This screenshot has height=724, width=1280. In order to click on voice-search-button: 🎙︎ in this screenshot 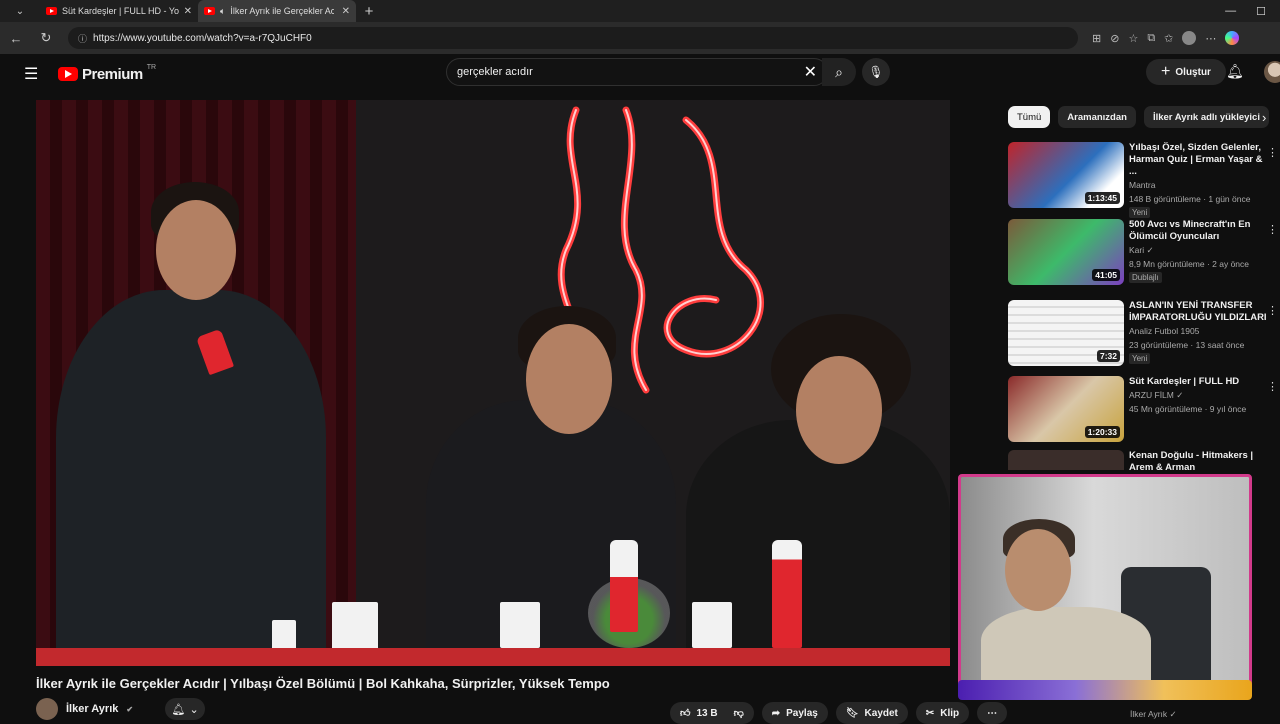, I will do `click(876, 72)`.